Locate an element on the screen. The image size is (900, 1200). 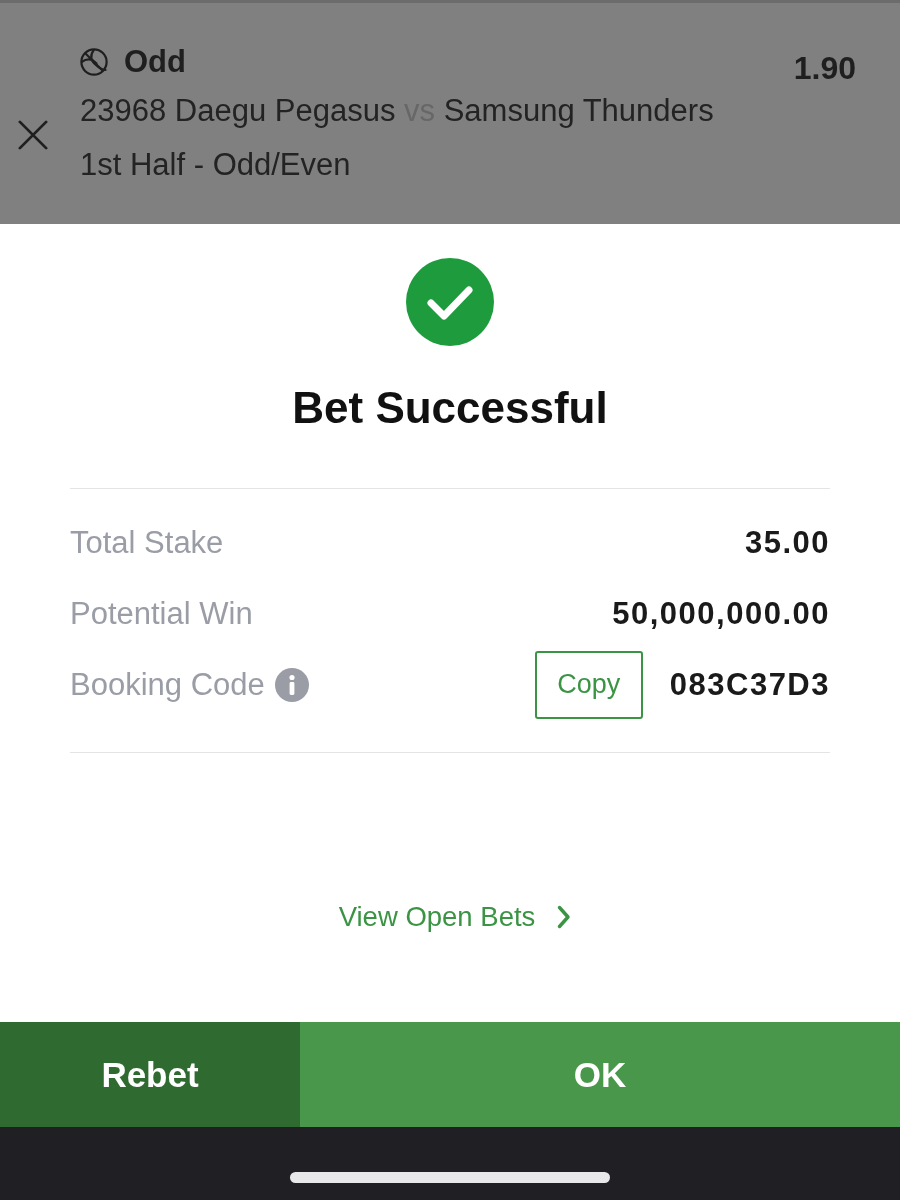
market-name: 1st Half - Odd/Even is located at coordinates (216, 165).